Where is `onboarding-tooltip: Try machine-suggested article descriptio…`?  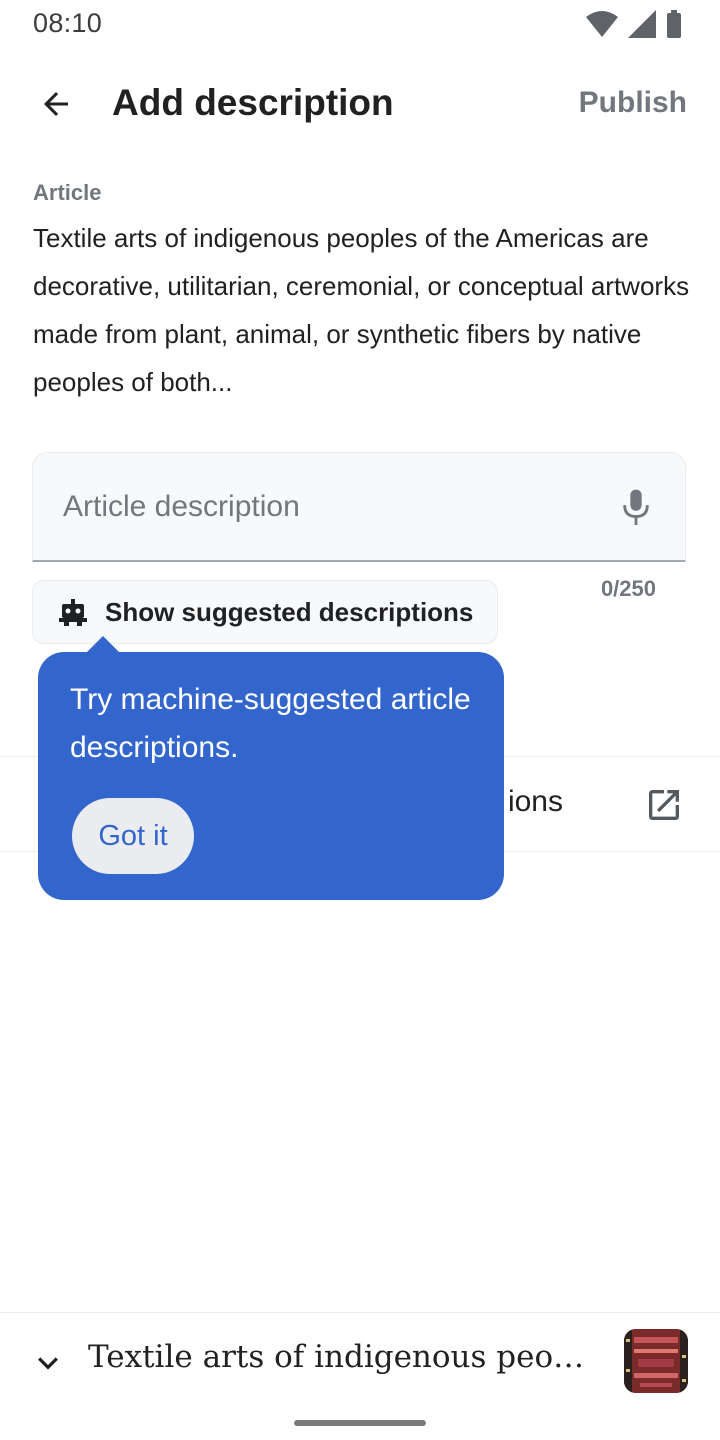 onboarding-tooltip: Try machine-suggested article descriptio… is located at coordinates (271, 776).